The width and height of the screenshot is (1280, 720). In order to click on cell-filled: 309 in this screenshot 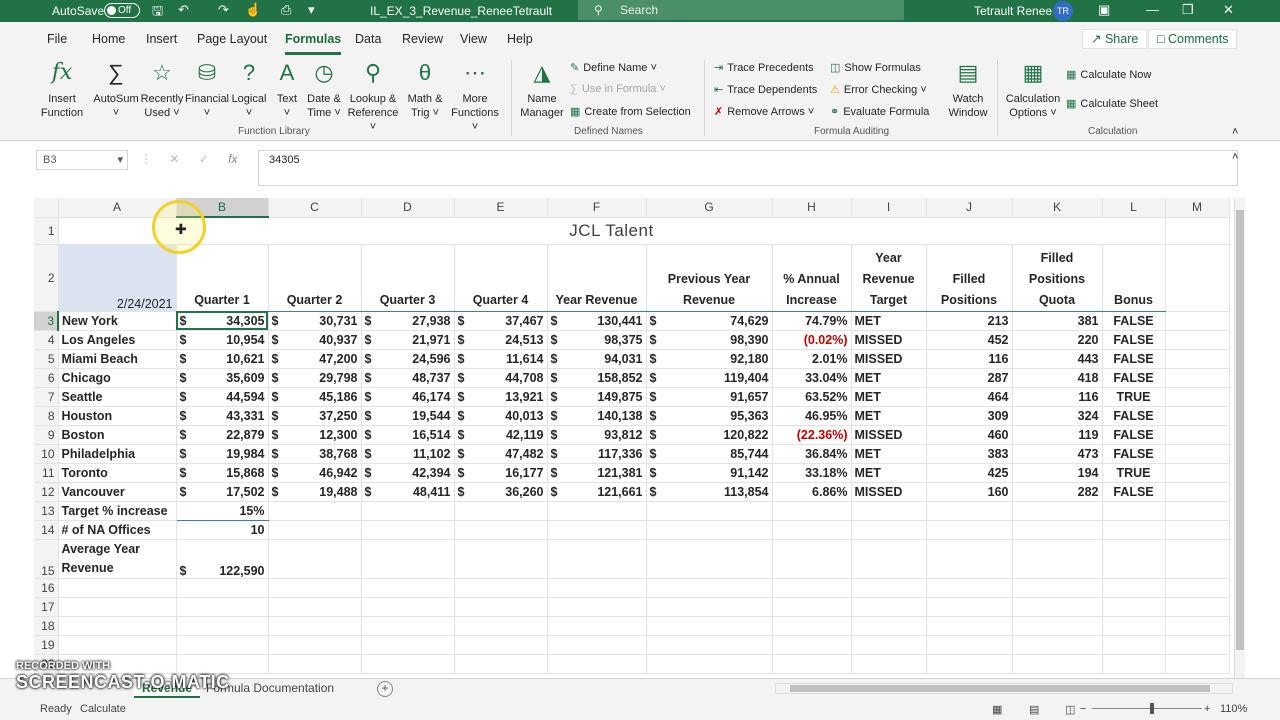, I will do `click(969, 416)`.